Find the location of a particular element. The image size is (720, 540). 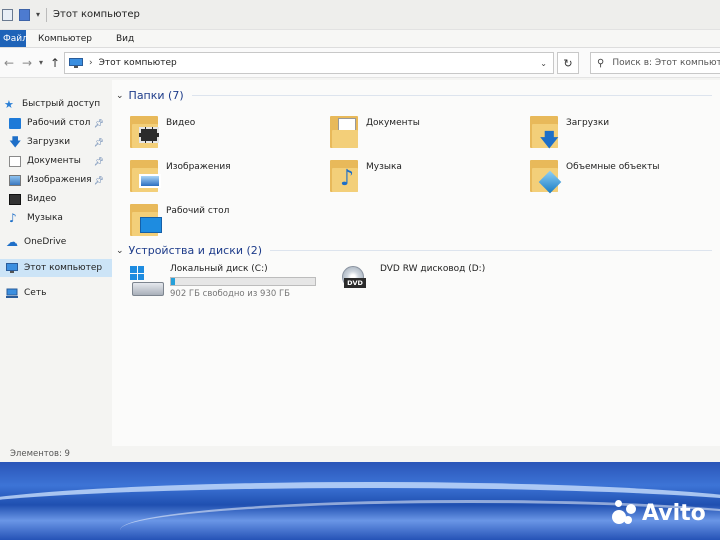

3d-objects-folder-icon is located at coordinates (546, 176).